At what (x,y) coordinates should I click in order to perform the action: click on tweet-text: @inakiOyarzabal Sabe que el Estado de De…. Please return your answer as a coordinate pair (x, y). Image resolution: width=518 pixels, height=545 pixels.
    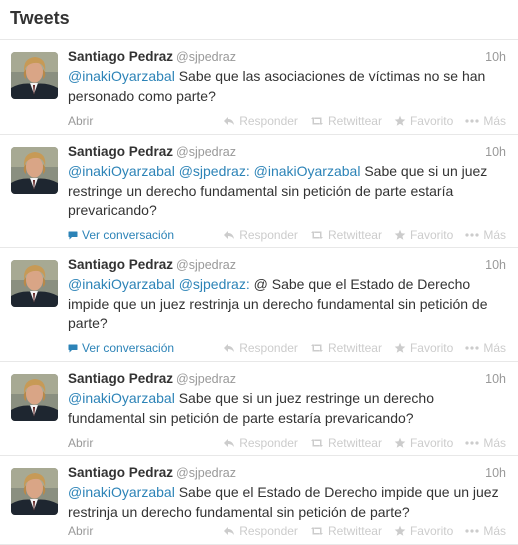
    Looking at the image, I should click on (288, 502).